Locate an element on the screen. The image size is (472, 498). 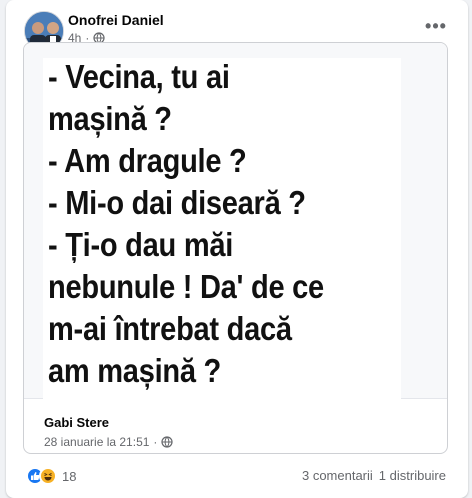
post-stats: 3 comentarii 1 distribuire is located at coordinates (374, 475).